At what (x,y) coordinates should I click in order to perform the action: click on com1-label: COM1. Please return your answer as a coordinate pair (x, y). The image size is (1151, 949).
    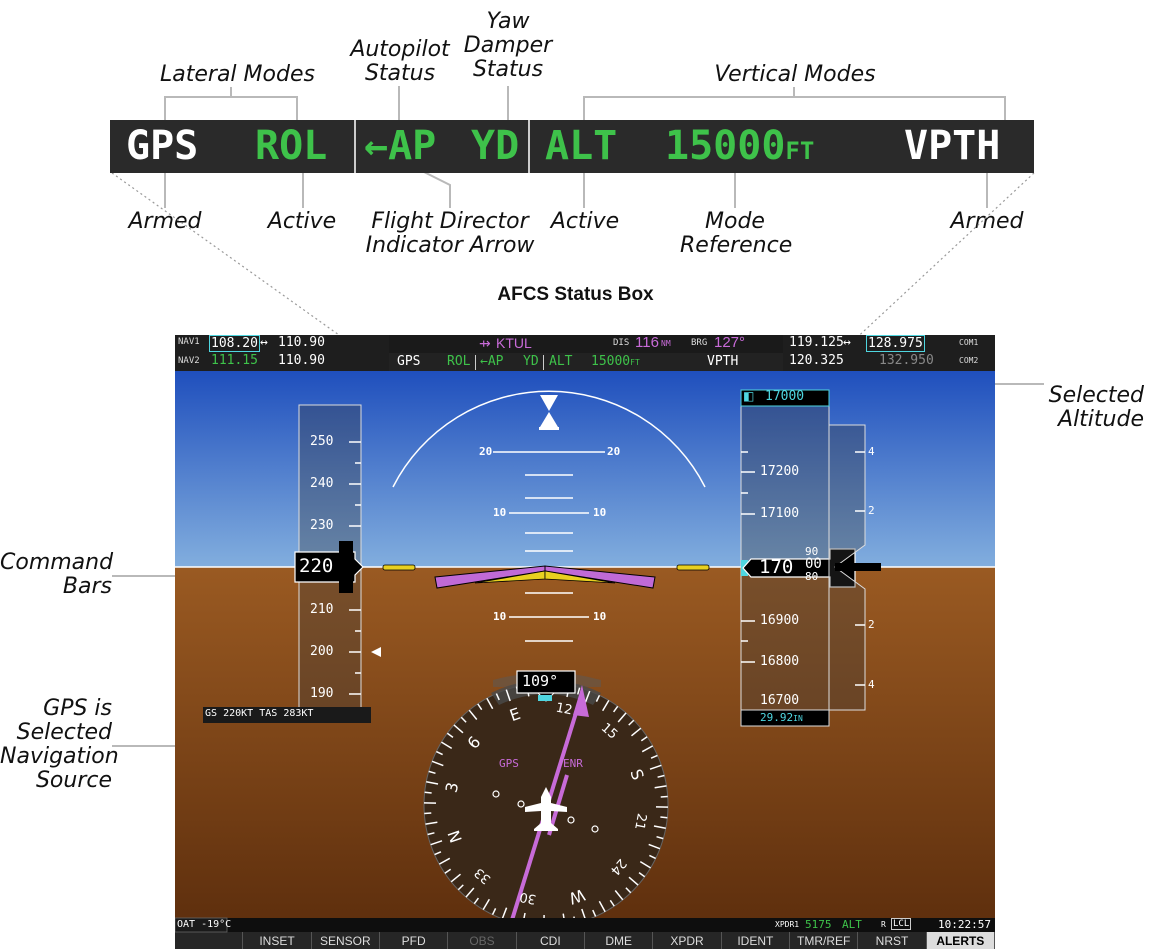
    Looking at the image, I should click on (969, 342).